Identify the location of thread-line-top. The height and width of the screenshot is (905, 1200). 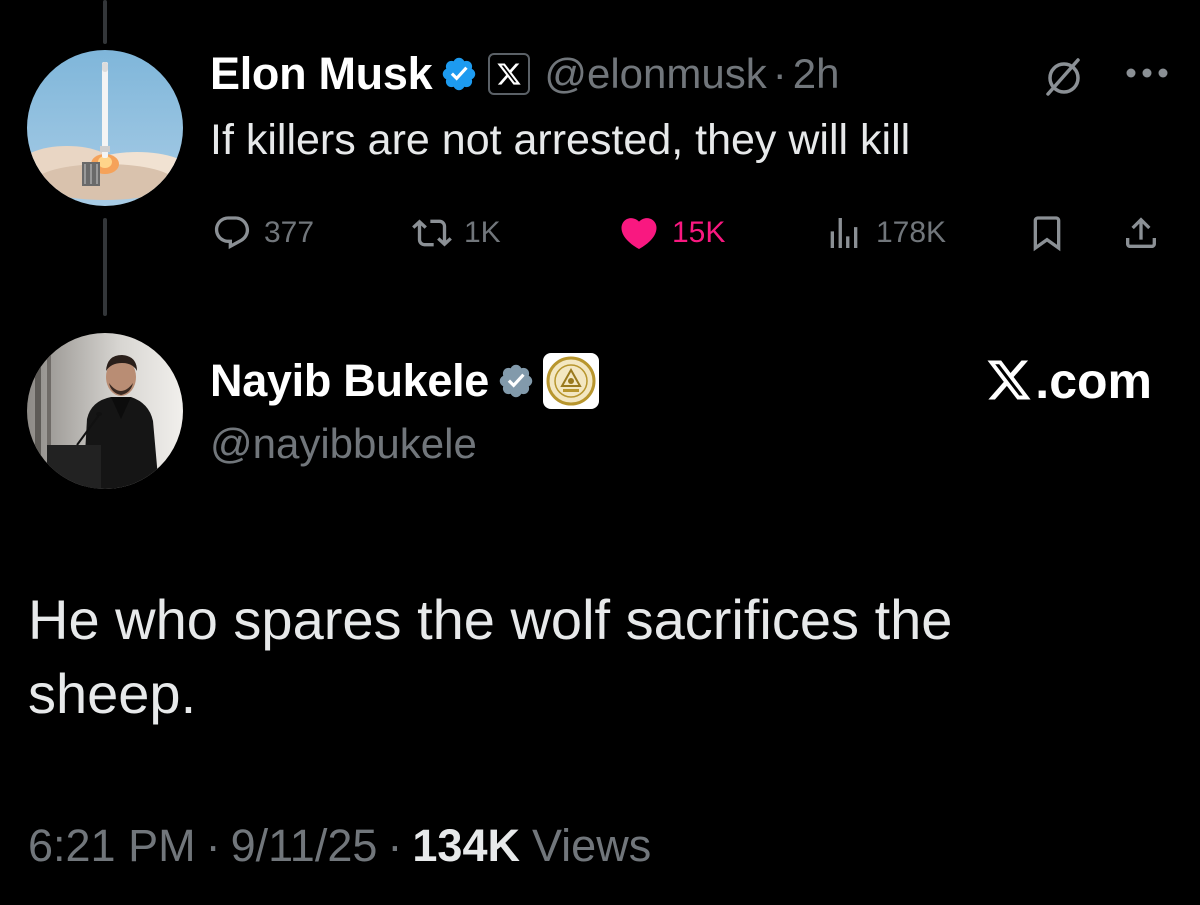
(105, 22).